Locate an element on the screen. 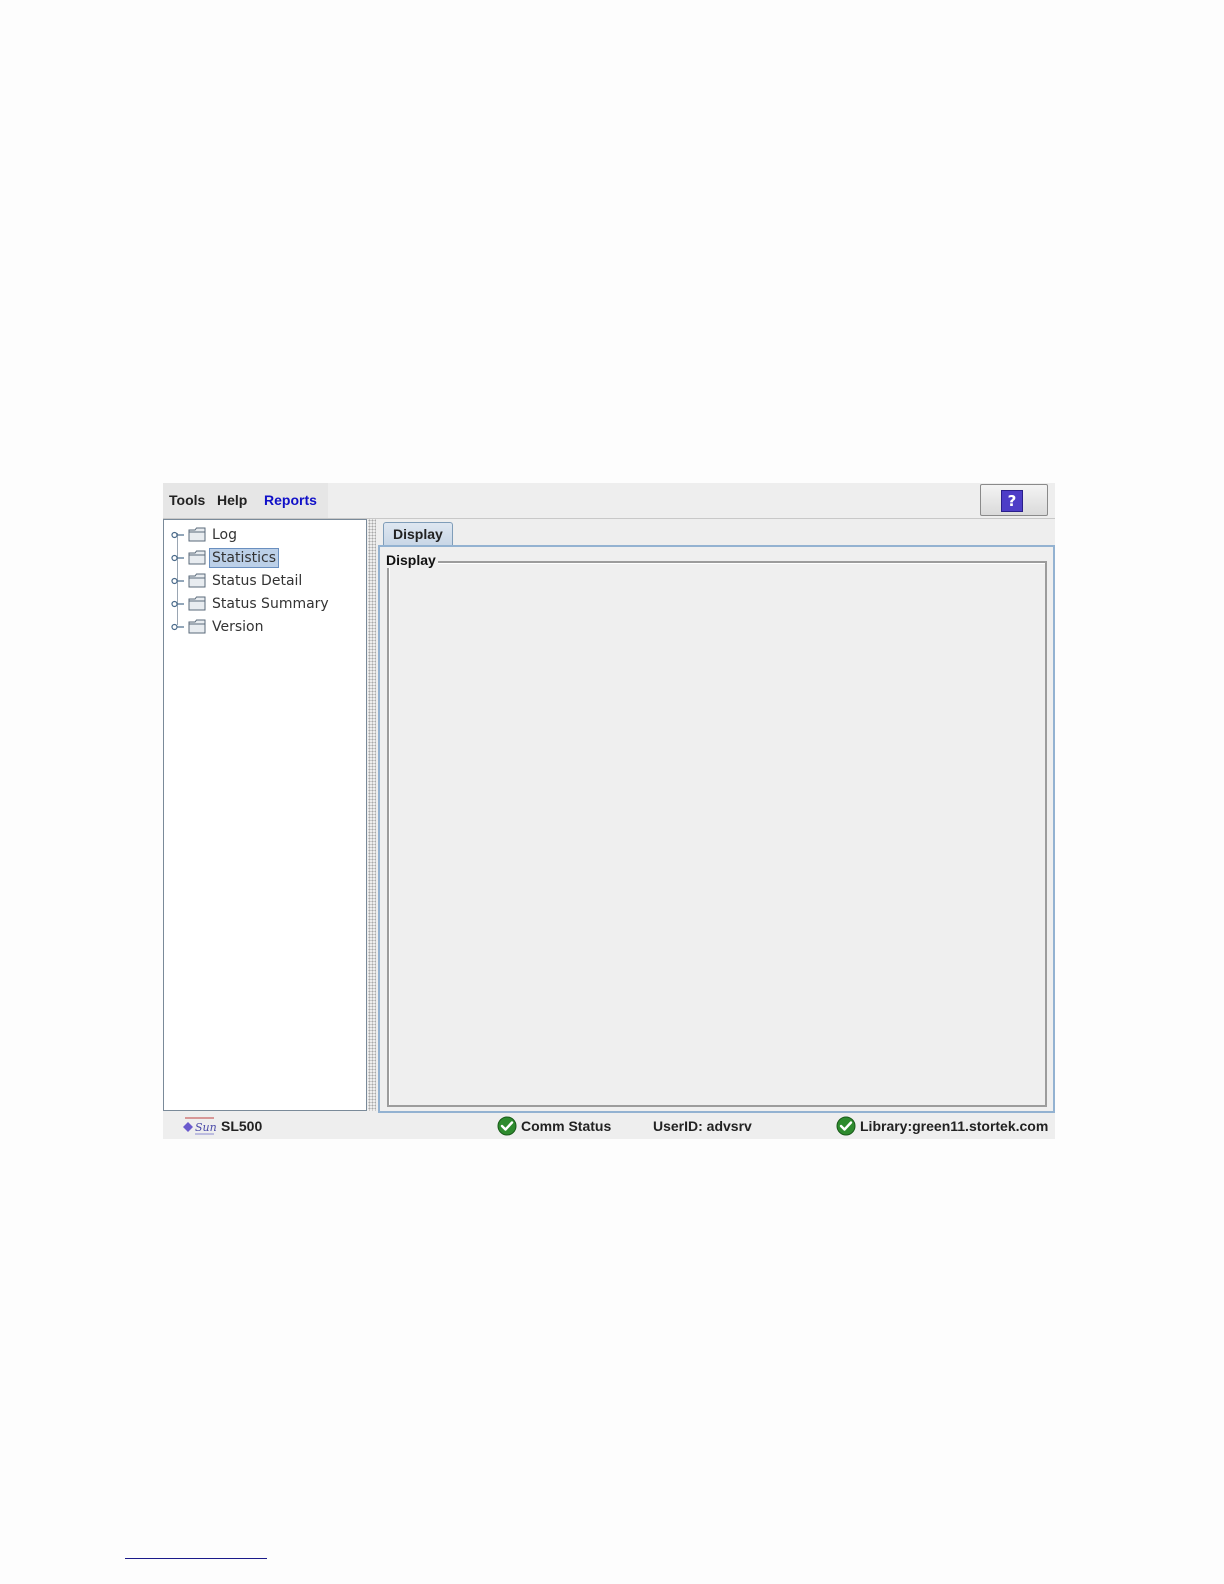 This screenshot has width=1224, height=1584. tree-label: Log is located at coordinates (225, 535).